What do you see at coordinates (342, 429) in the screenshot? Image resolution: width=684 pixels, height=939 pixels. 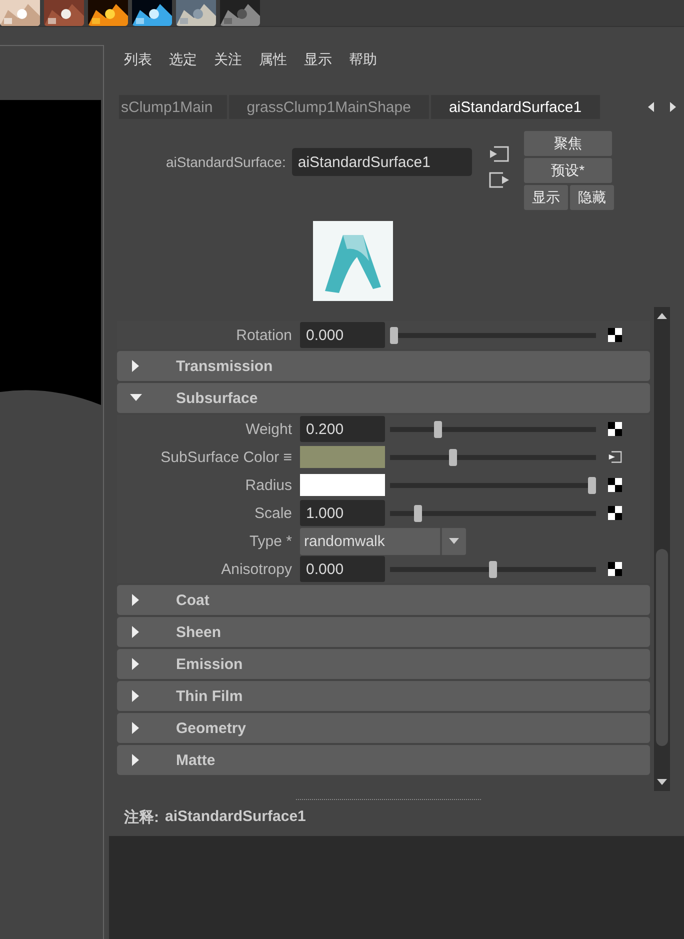 I see `value-field: 0.200` at bounding box center [342, 429].